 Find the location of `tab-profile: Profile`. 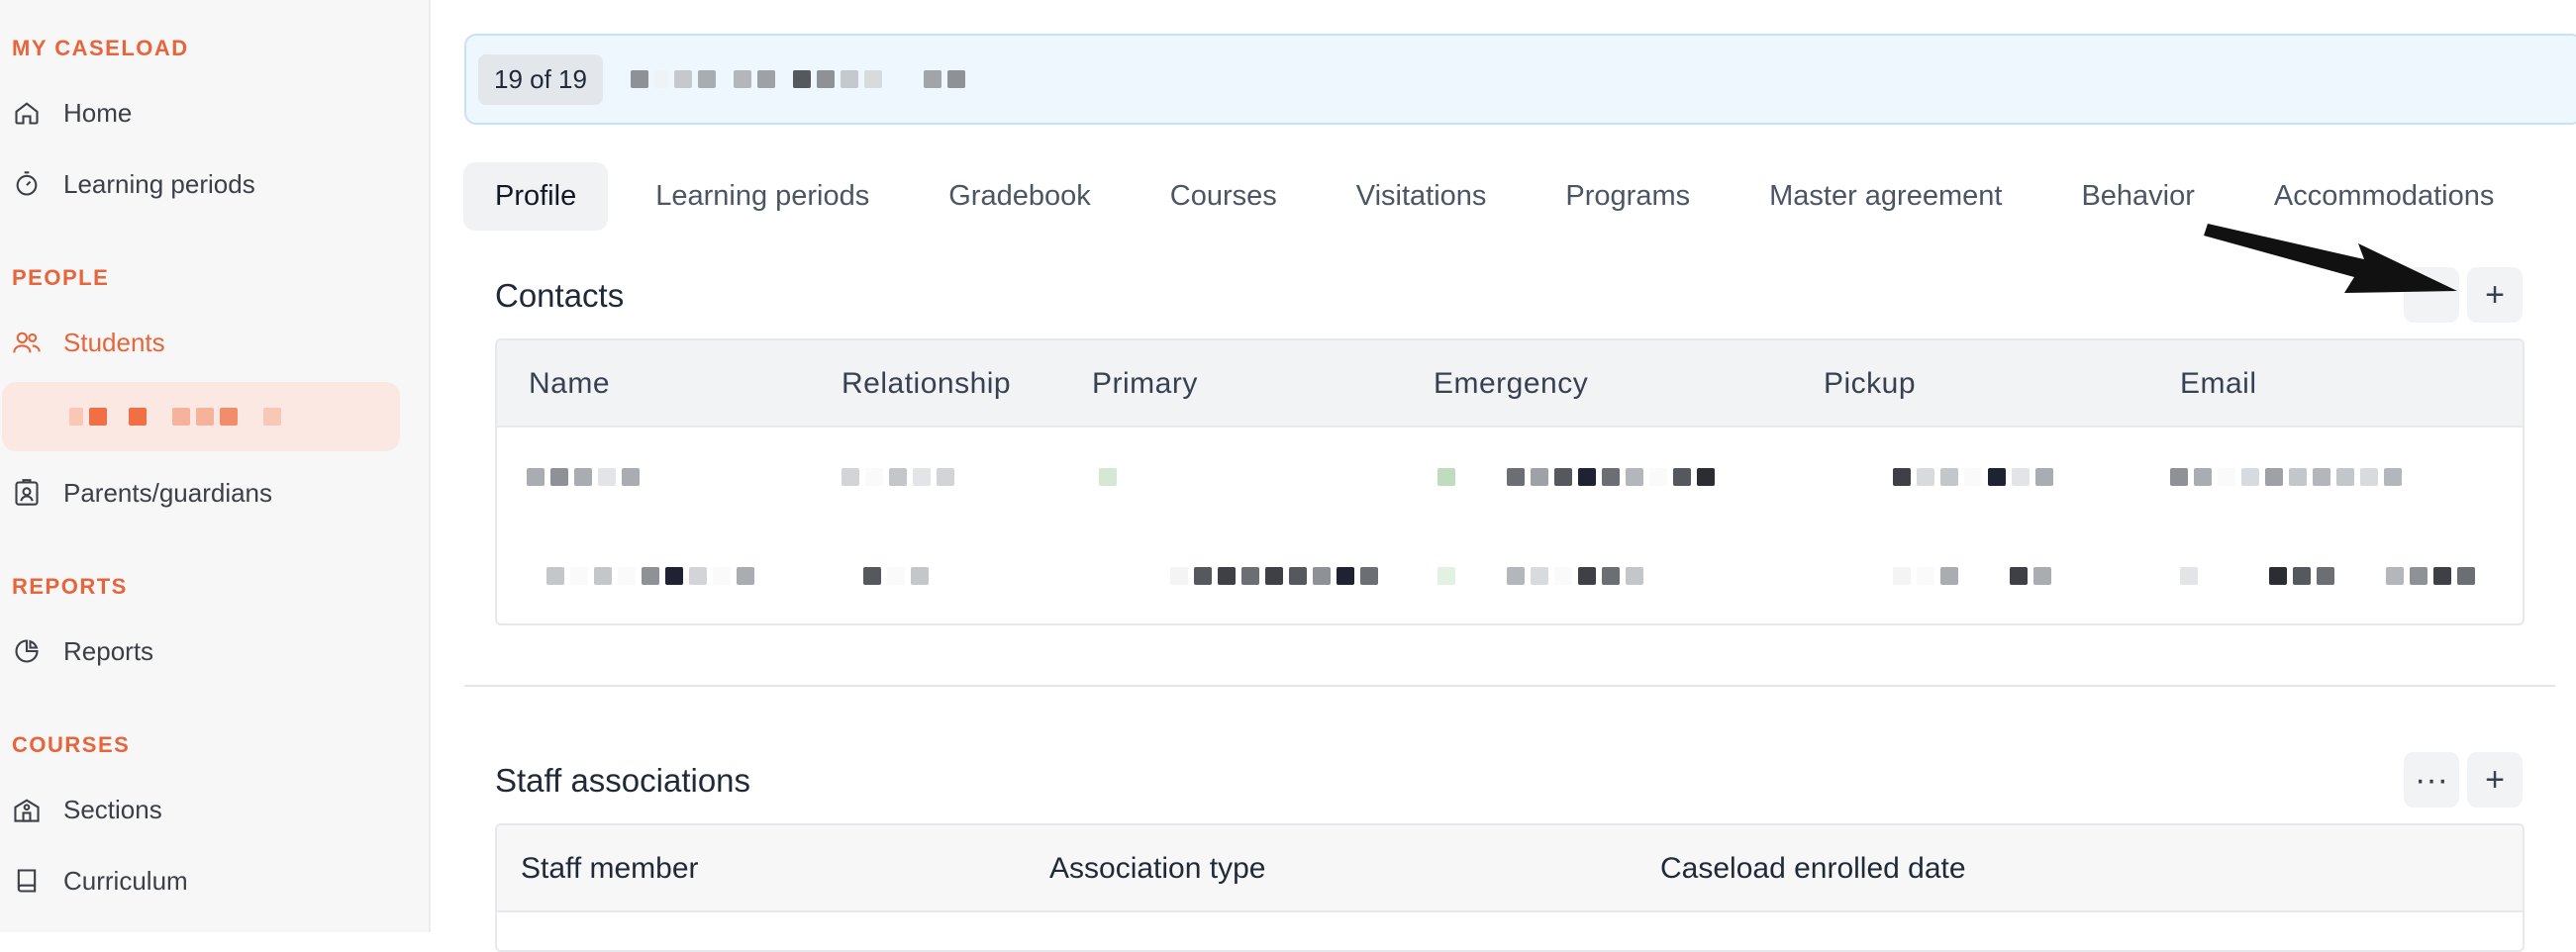

tab-profile: Profile is located at coordinates (536, 196).